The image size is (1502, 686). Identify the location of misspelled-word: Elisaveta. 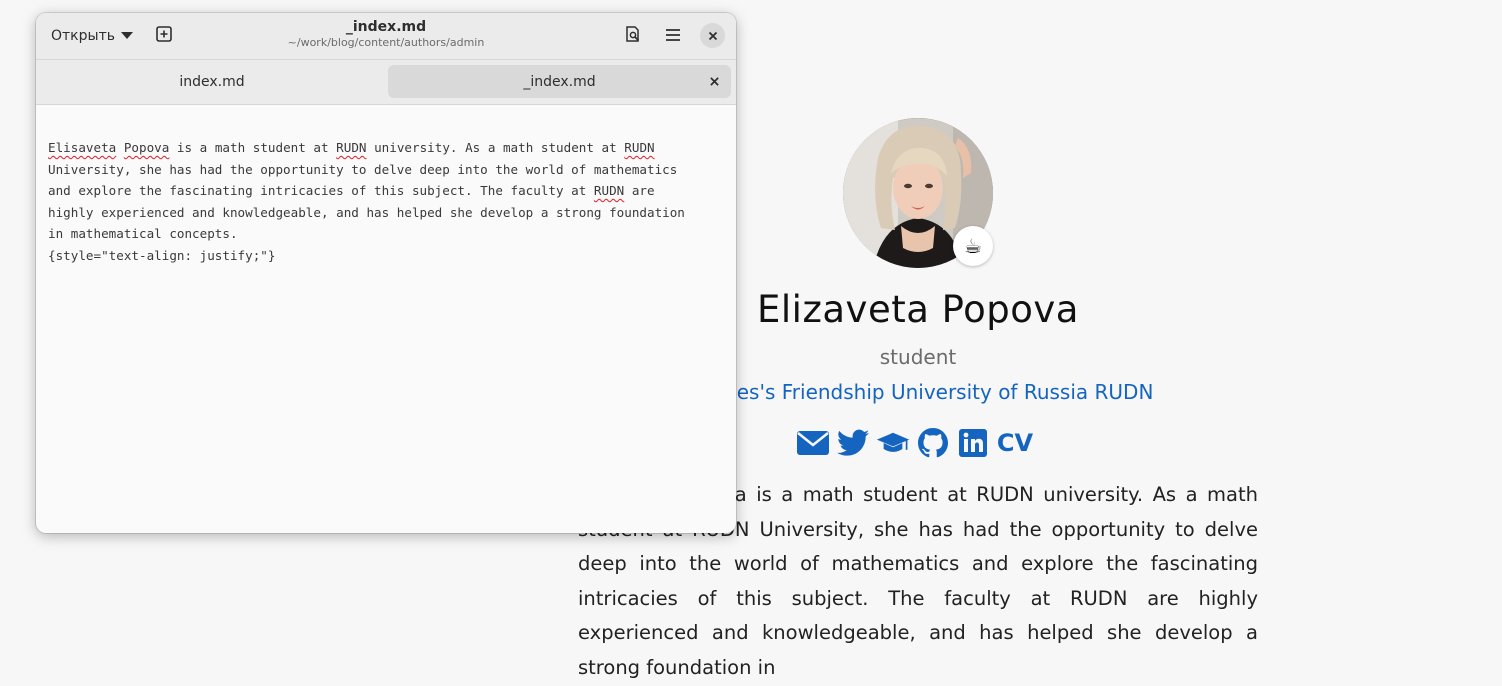
(82, 147).